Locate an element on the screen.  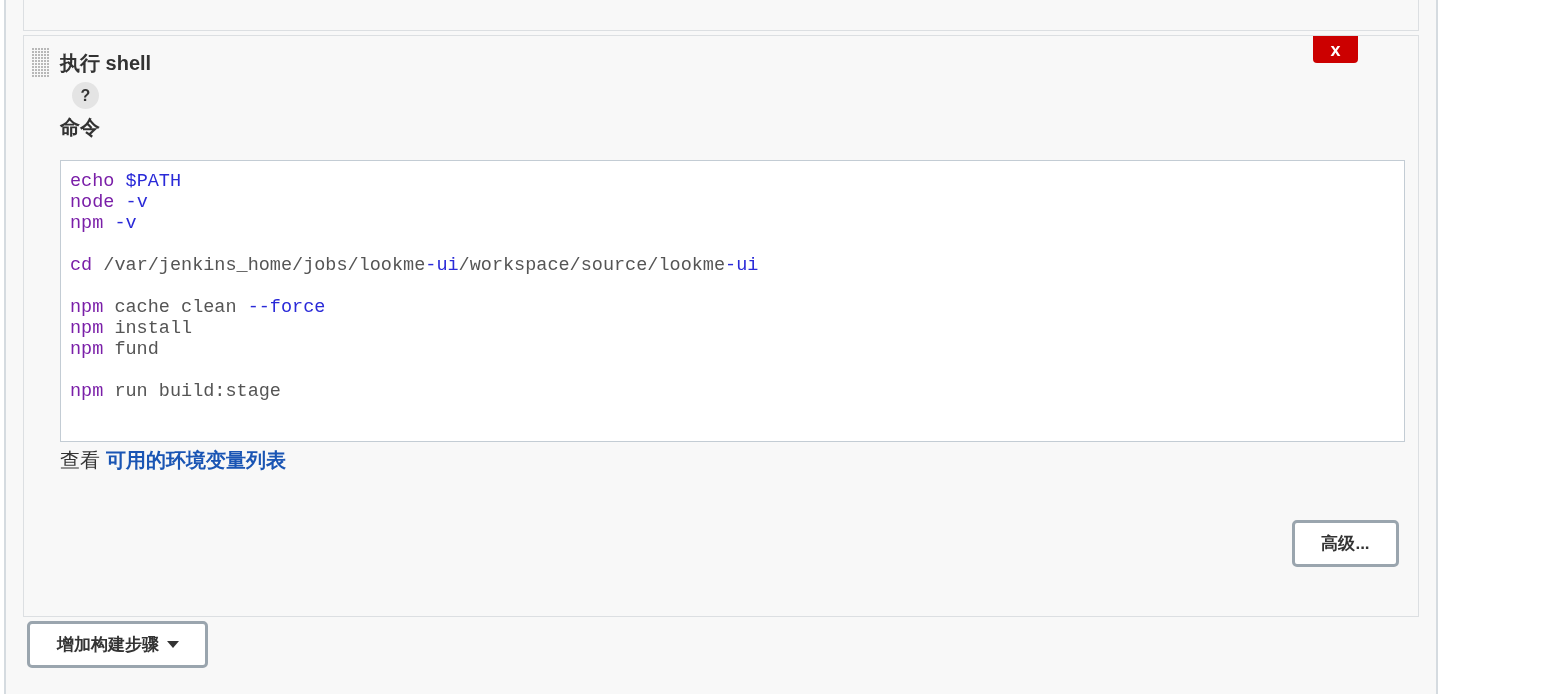
caret-icon is located at coordinates (172, 644).